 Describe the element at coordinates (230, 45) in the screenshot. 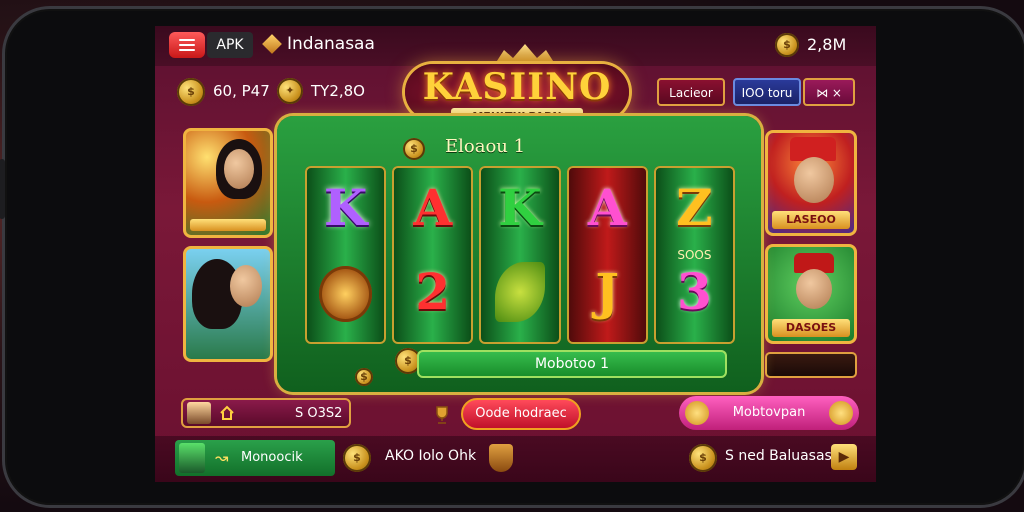

I see `apk-button: APK` at that location.